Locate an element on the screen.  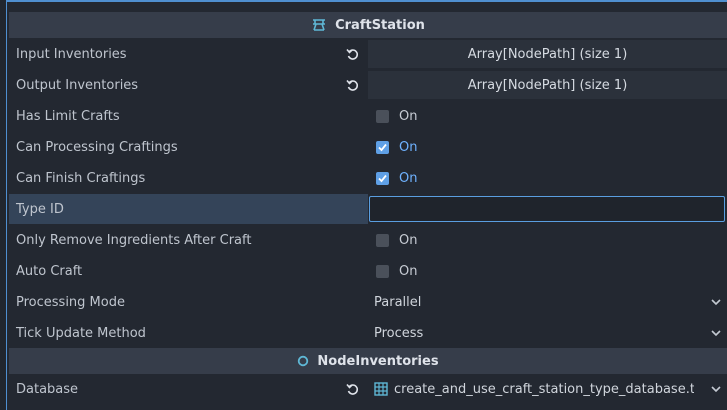
property-label: Auto Craft is located at coordinates (188, 271).